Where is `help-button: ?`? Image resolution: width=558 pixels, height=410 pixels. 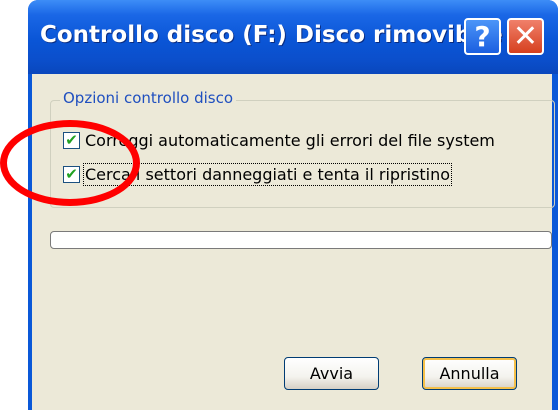 help-button: ? is located at coordinates (482, 36).